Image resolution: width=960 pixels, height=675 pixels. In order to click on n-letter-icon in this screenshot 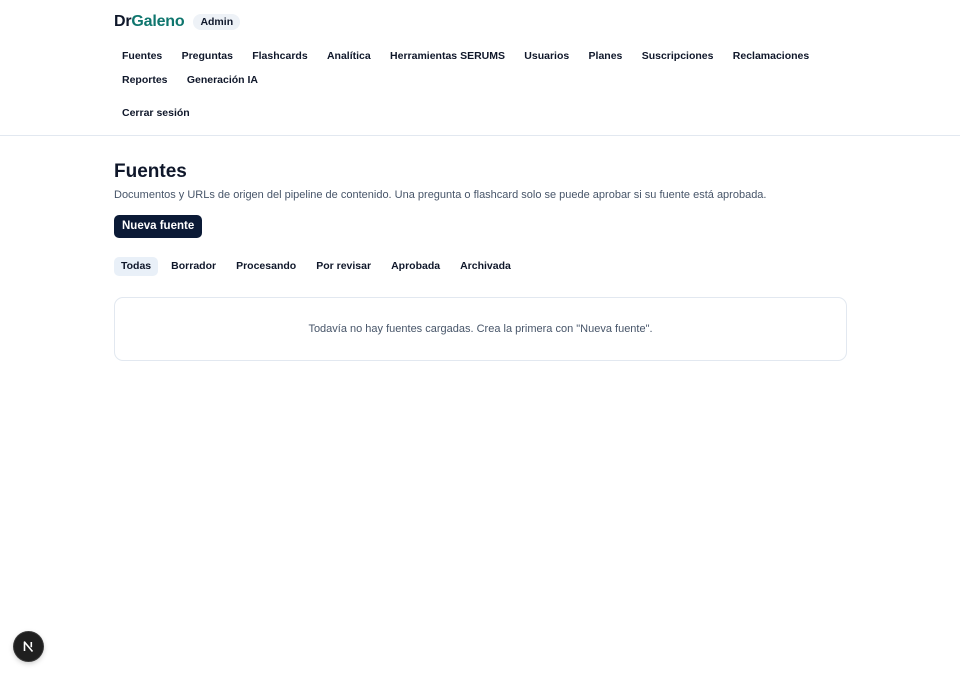, I will do `click(28, 647)`.